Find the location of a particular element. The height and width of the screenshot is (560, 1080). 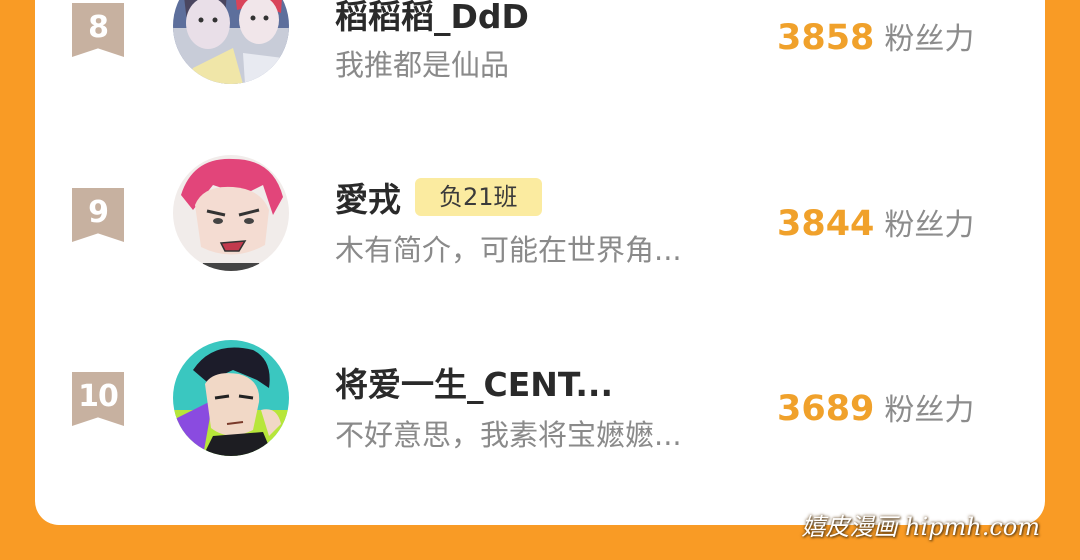

name-line: 稻稻稻_DdD is located at coordinates (432, 18).